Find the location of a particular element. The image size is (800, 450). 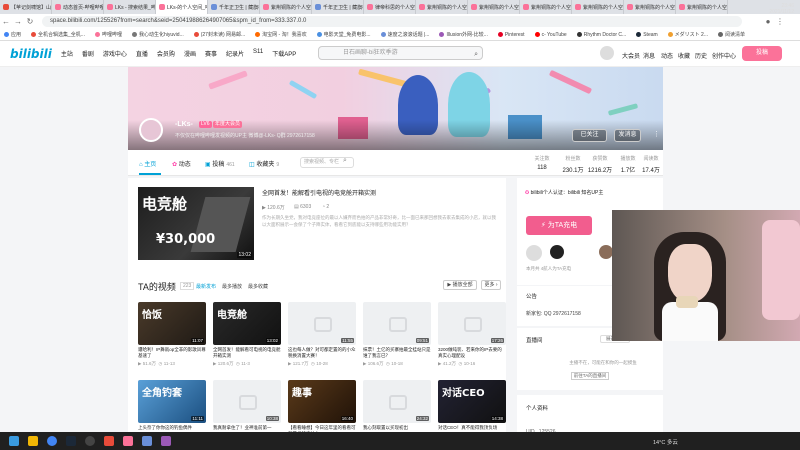

video-title: 抹票！土亿的买寨拍最全挂站只是谁了我言已？ is located at coordinates (397, 353).